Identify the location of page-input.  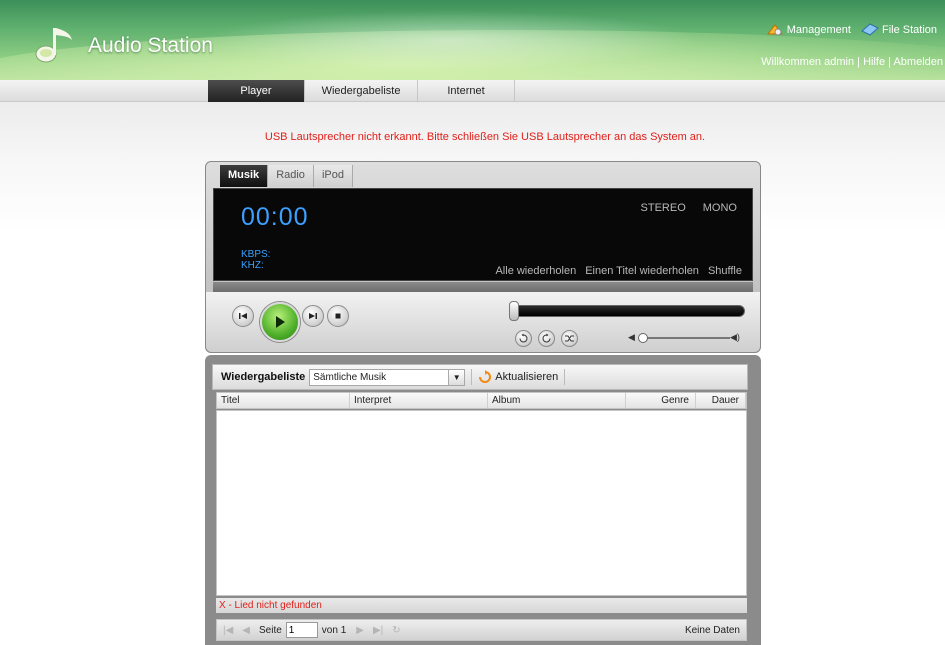
(301, 630).